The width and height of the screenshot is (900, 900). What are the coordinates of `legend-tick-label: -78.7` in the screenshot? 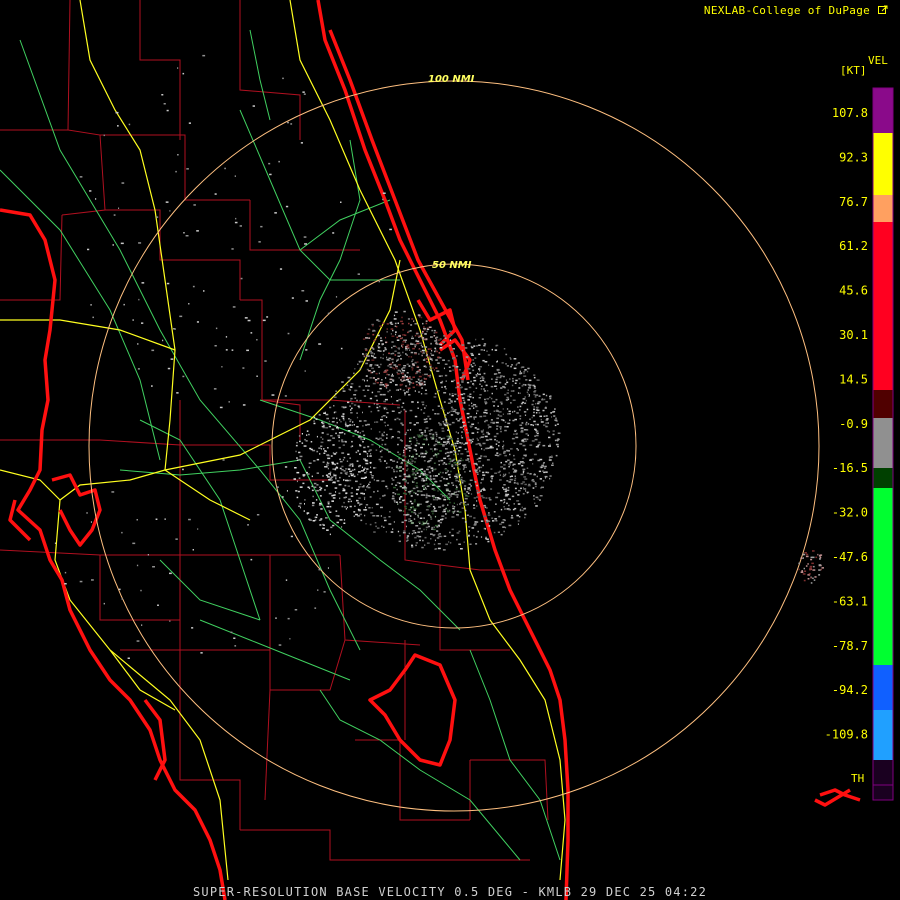 It's located at (850, 646).